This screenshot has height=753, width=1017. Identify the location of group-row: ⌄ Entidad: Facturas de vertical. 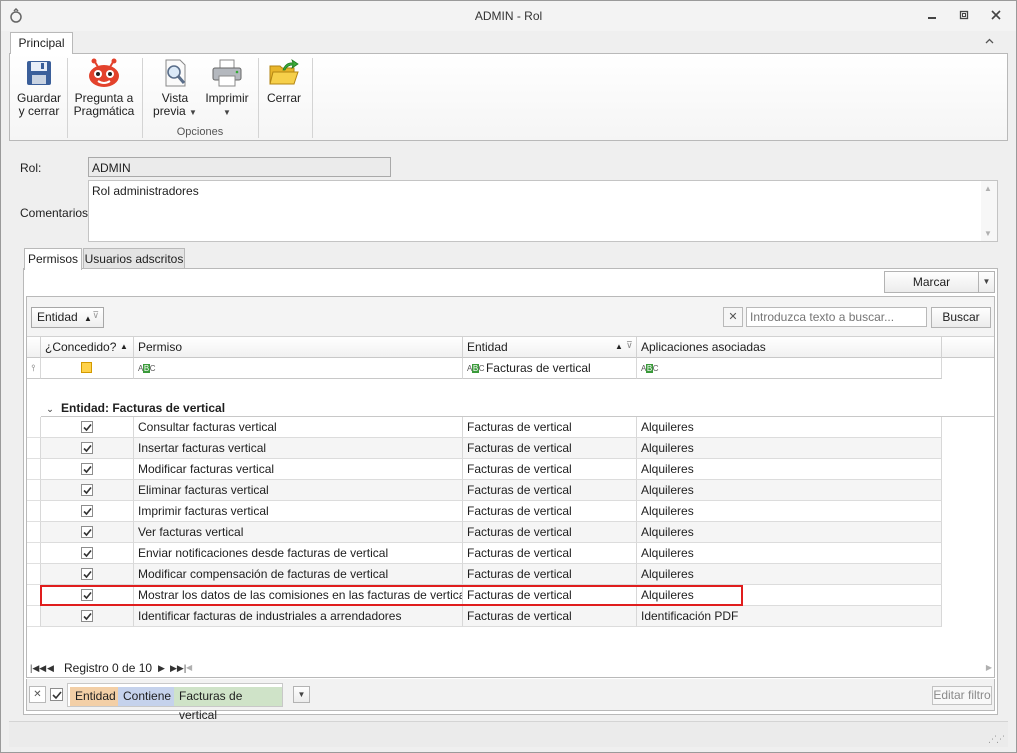
(517, 407).